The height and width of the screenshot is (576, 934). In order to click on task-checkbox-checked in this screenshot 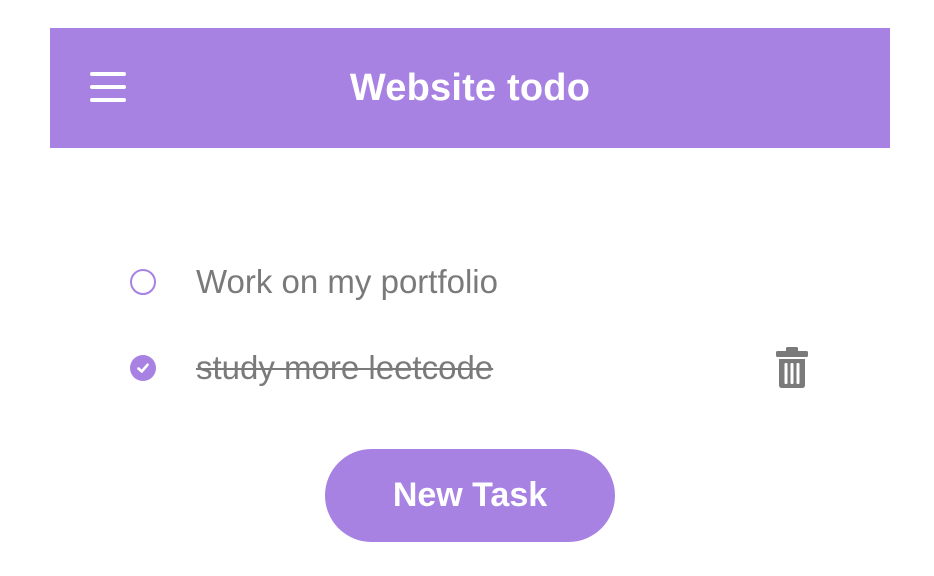, I will do `click(143, 368)`.